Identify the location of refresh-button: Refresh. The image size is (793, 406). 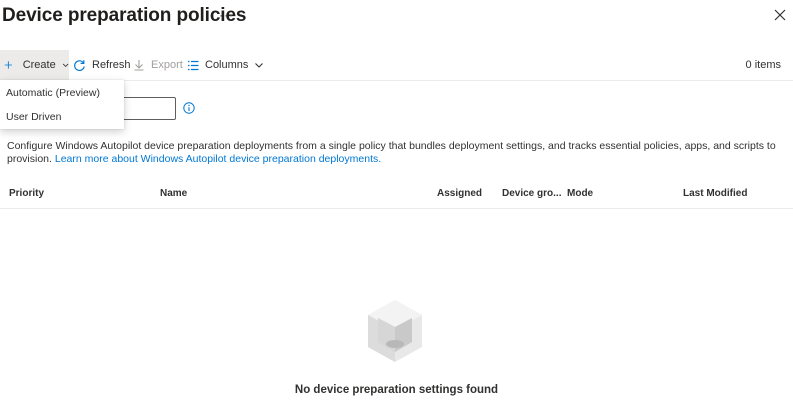
(102, 65).